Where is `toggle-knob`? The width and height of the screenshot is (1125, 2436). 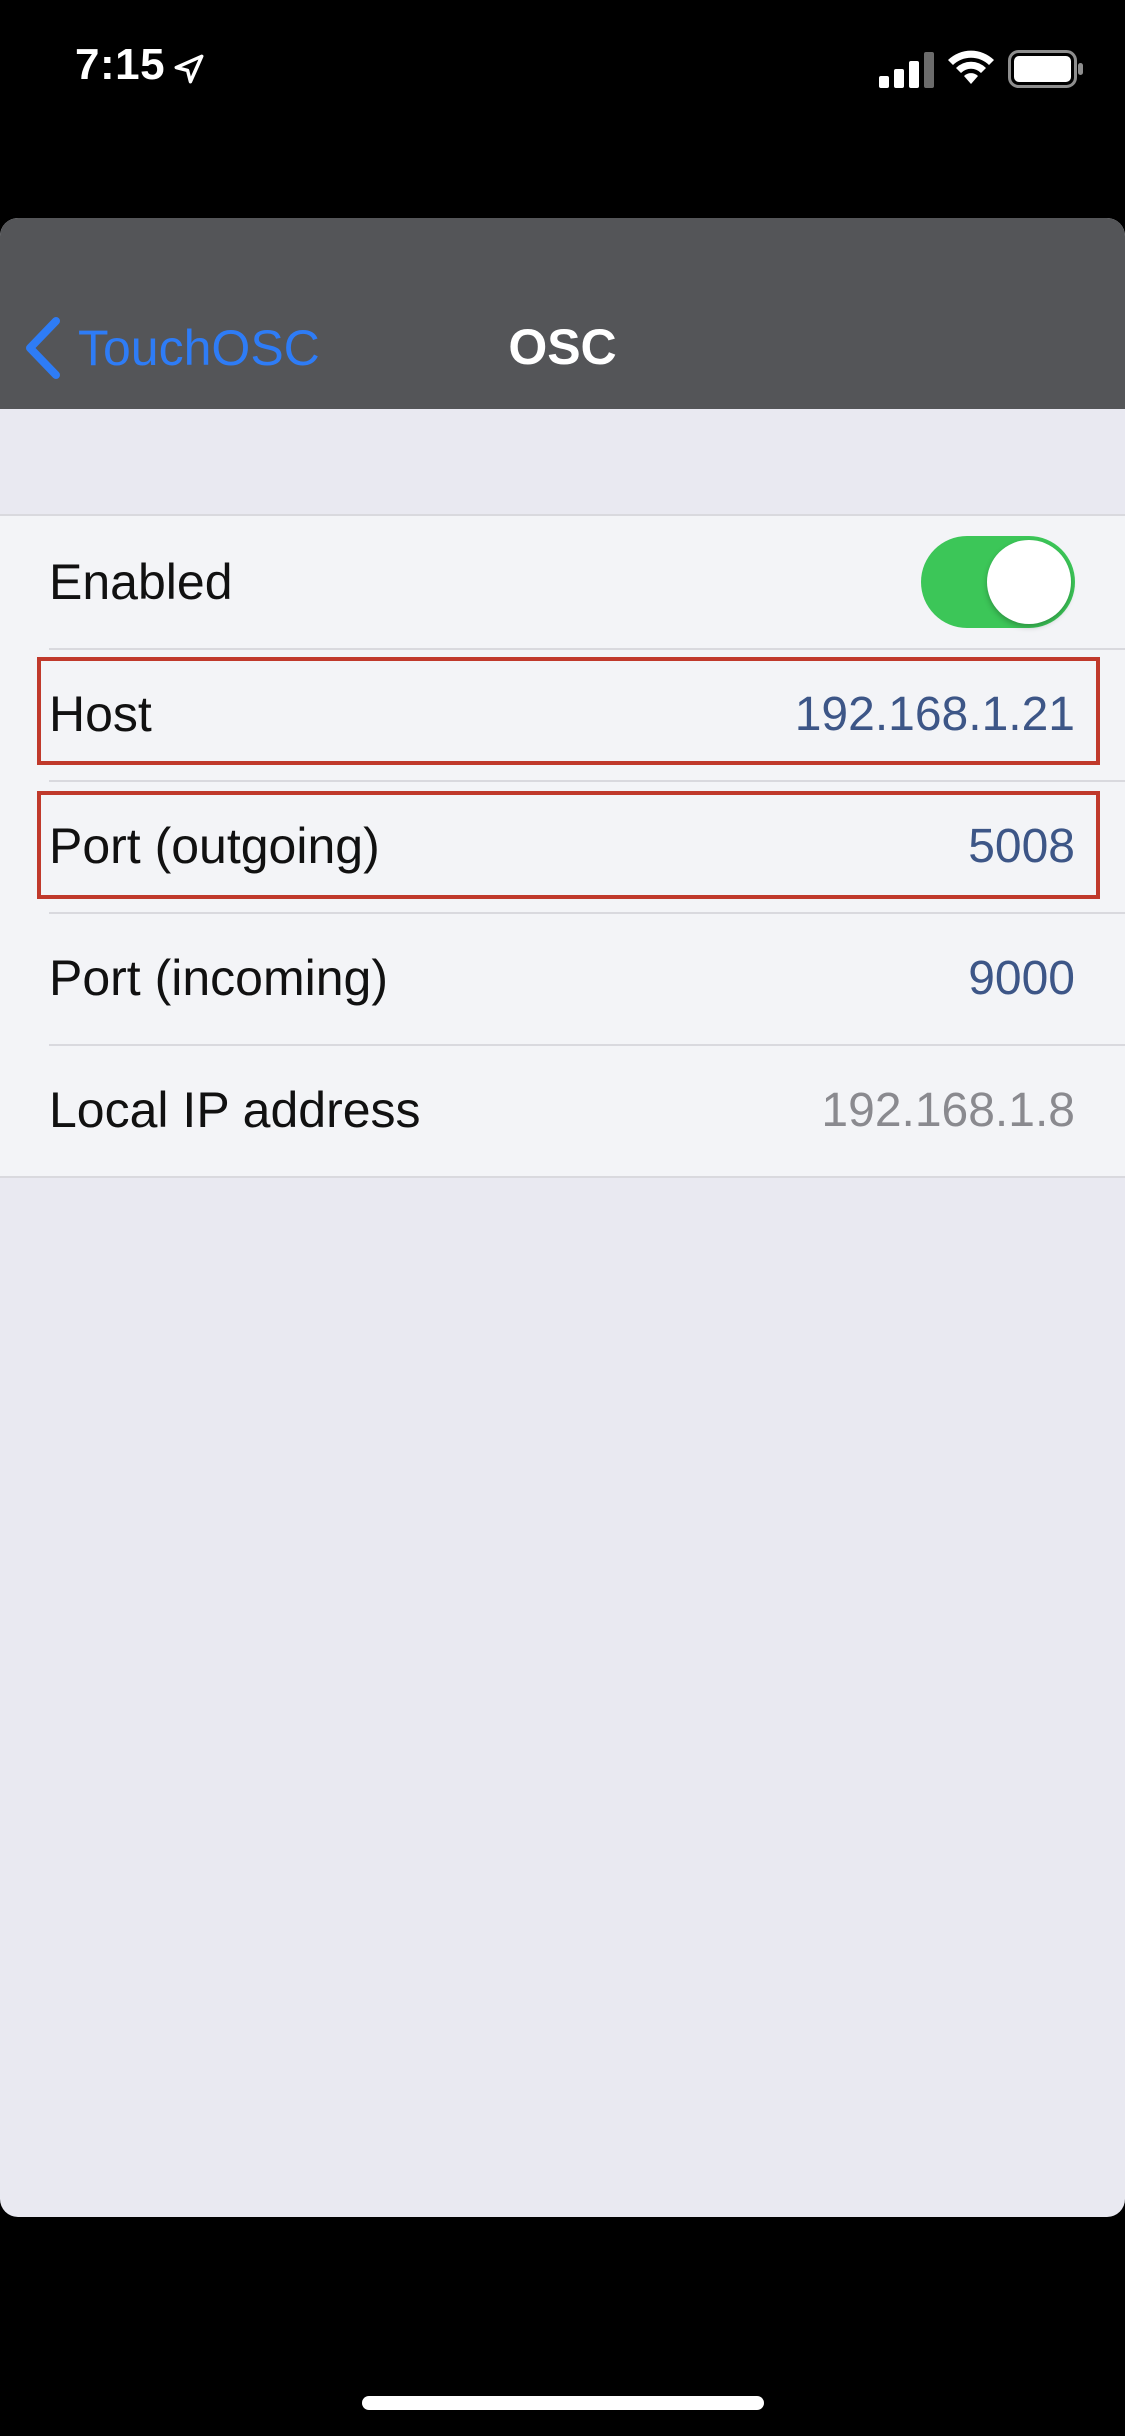 toggle-knob is located at coordinates (1029, 582).